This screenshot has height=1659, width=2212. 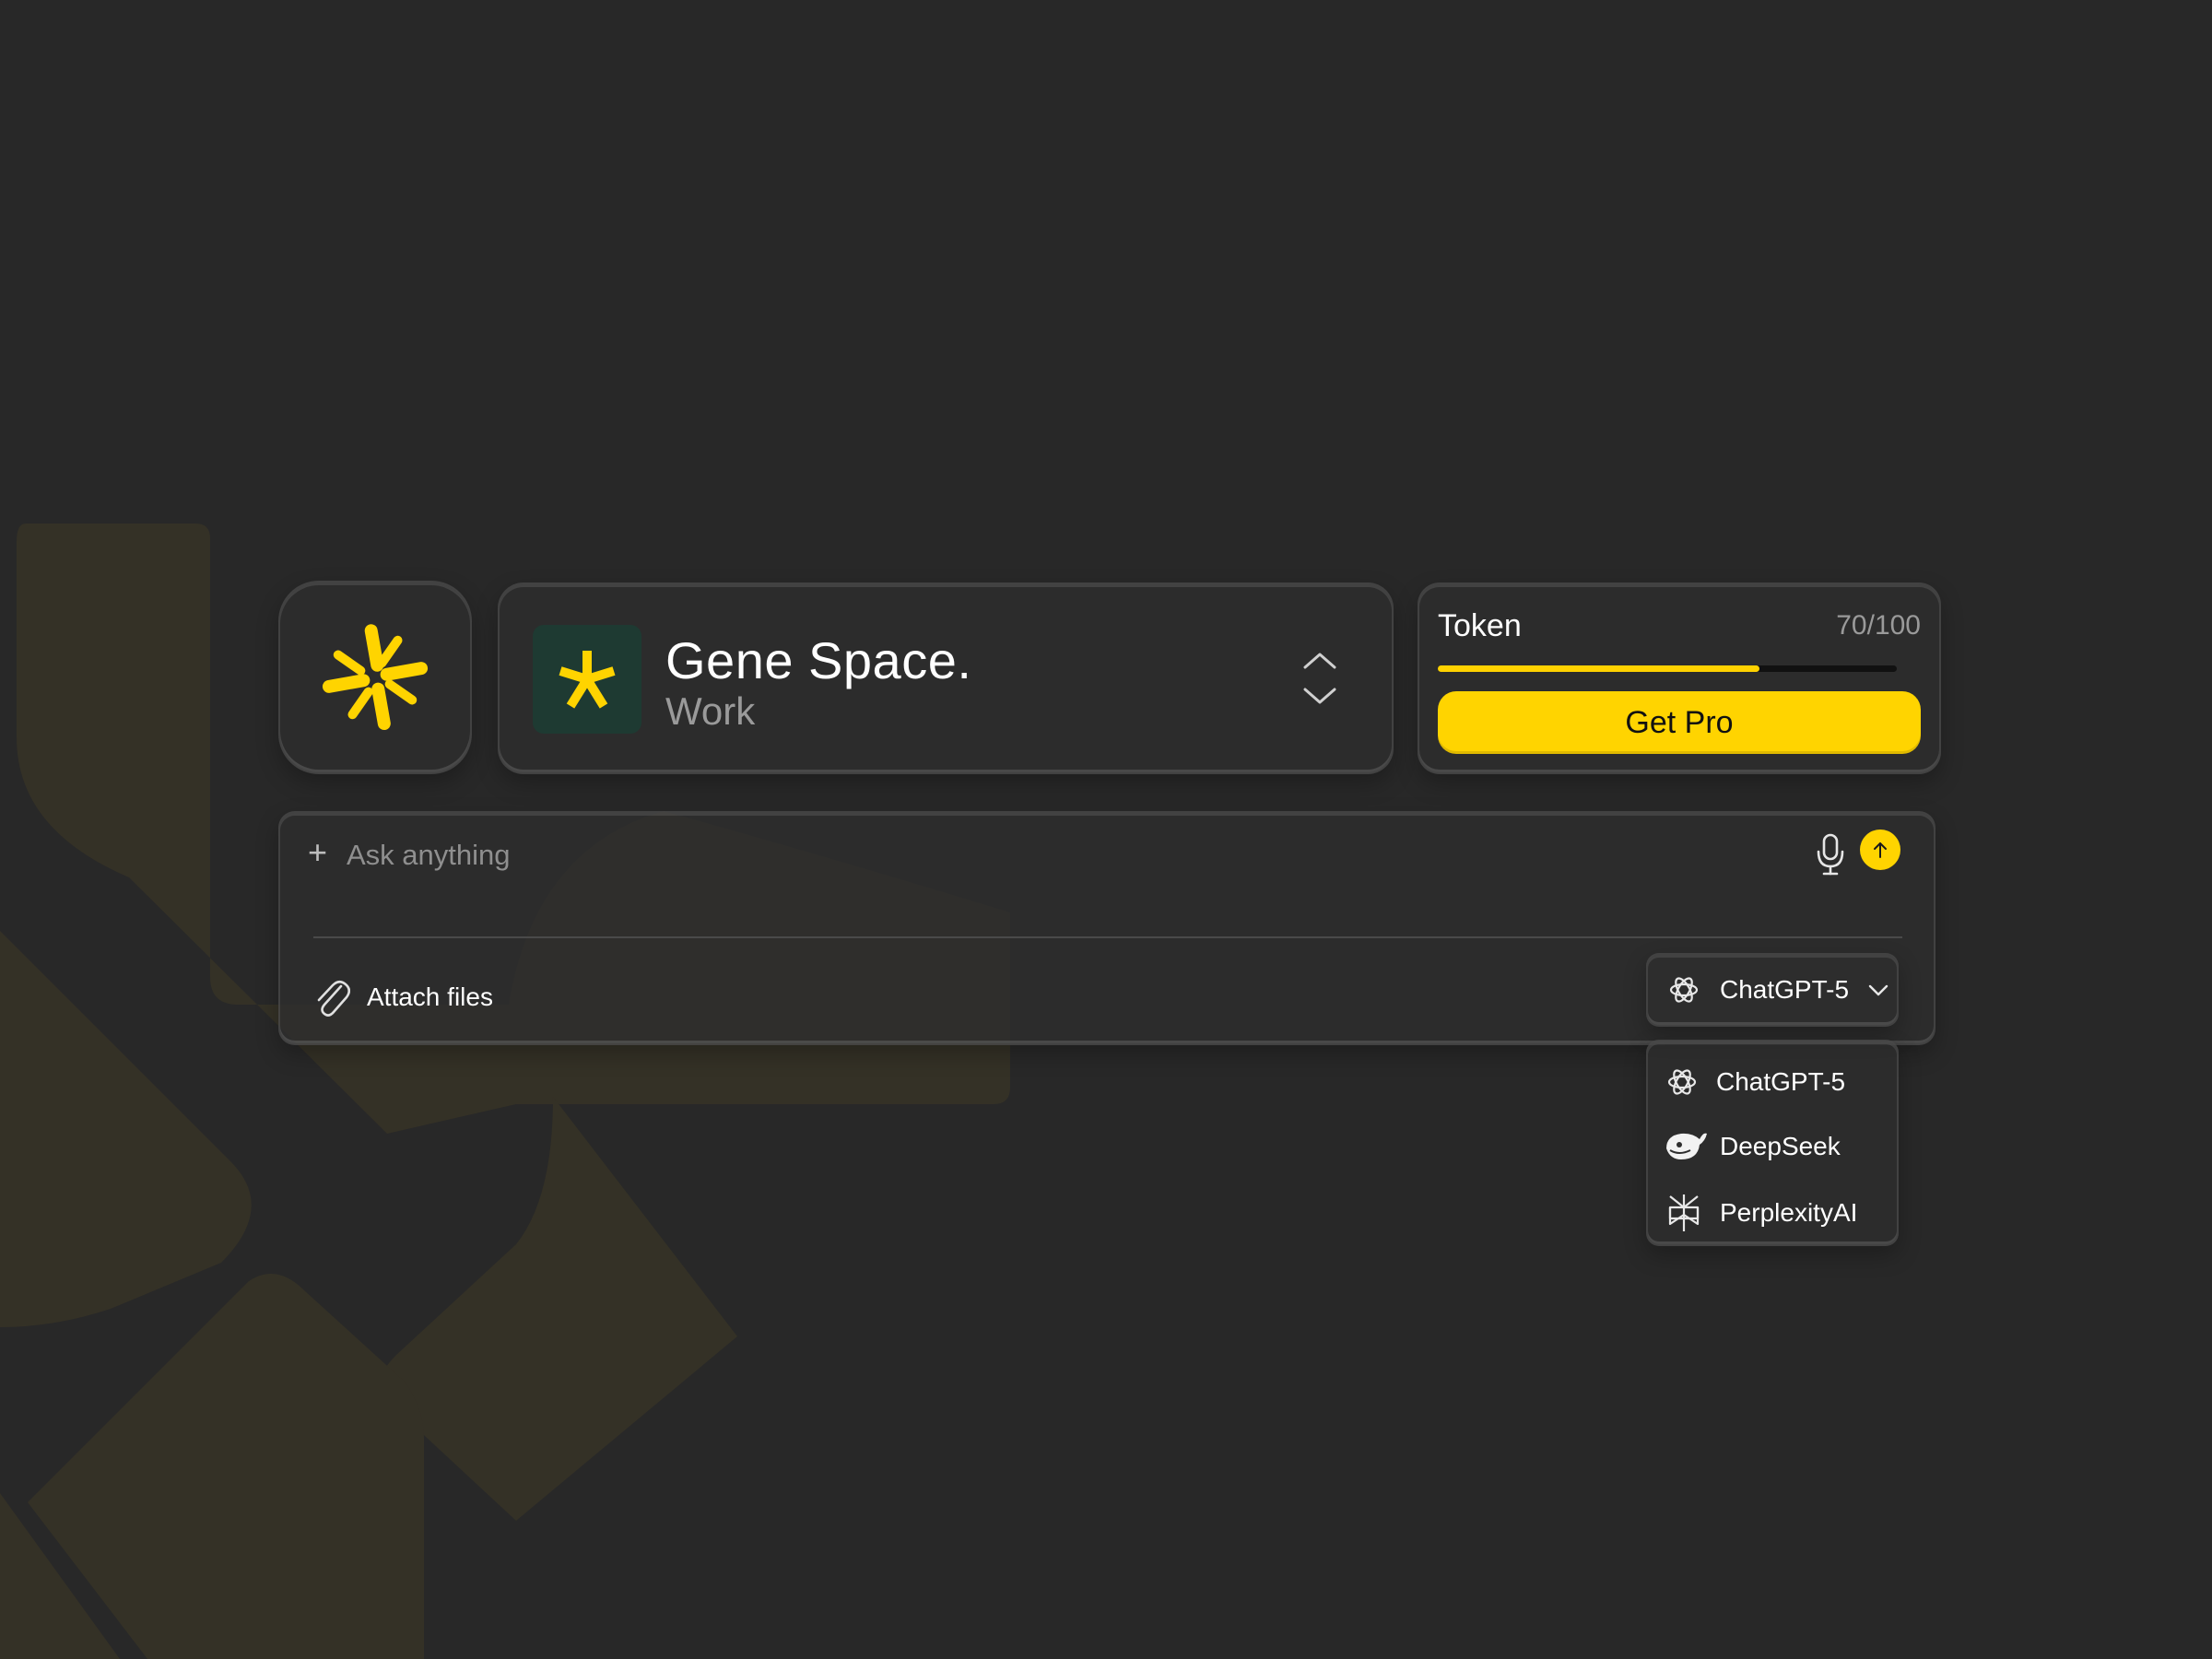 I want to click on token-progress-fill, so click(x=1598, y=668).